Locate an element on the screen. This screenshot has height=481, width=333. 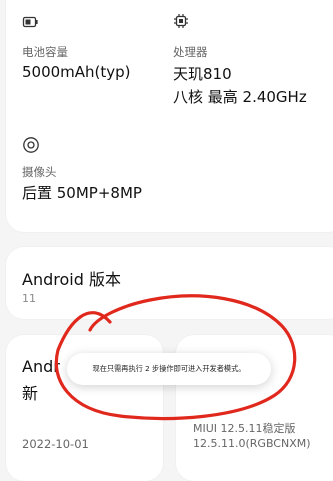
security-patch-title: Andr is located at coordinates (41, 366).